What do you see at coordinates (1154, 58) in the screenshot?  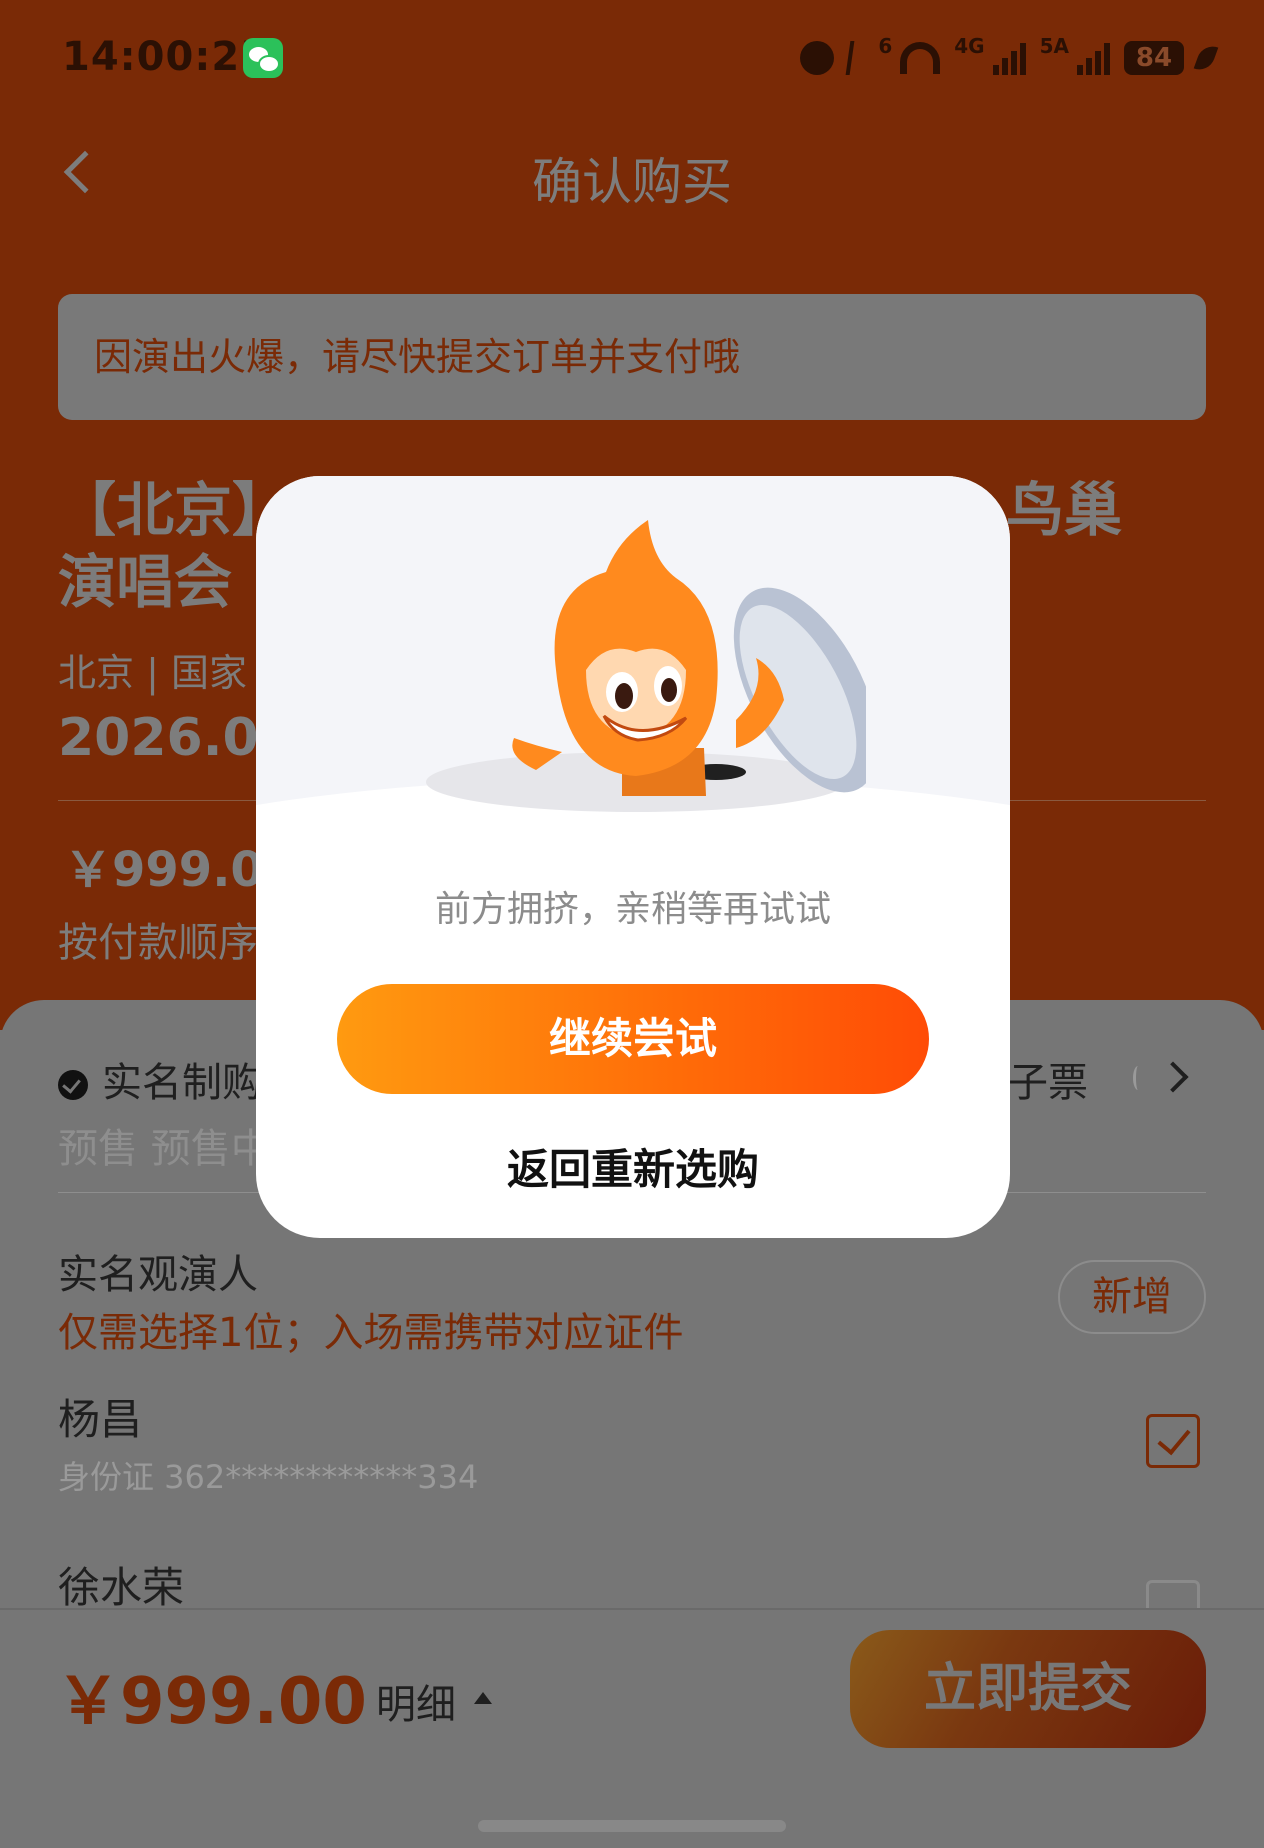 I see `battery-icon: 84` at bounding box center [1154, 58].